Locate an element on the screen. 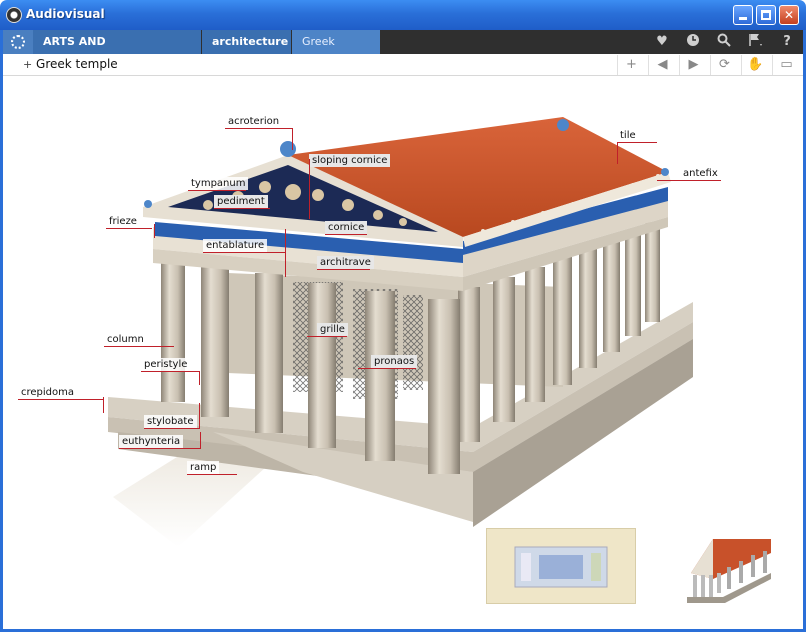 This screenshot has height=632, width=806. label-pronaos: pronaos is located at coordinates (394, 361).